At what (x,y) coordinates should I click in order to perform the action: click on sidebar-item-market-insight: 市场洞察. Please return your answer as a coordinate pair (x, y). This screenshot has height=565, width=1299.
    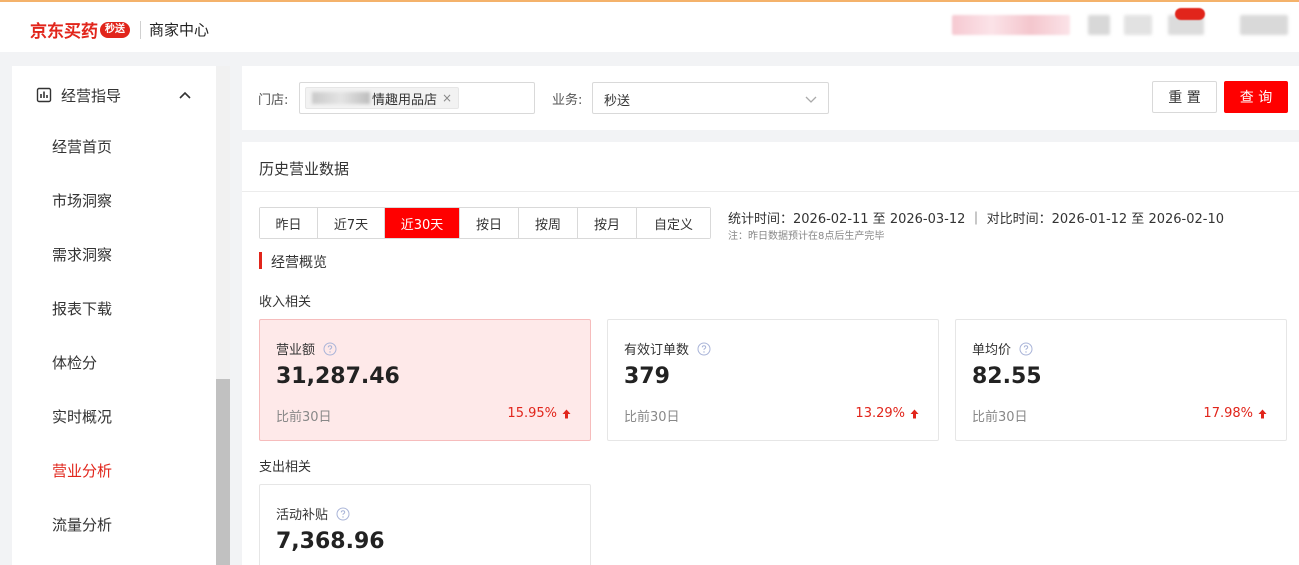
    Looking at the image, I should click on (82, 200).